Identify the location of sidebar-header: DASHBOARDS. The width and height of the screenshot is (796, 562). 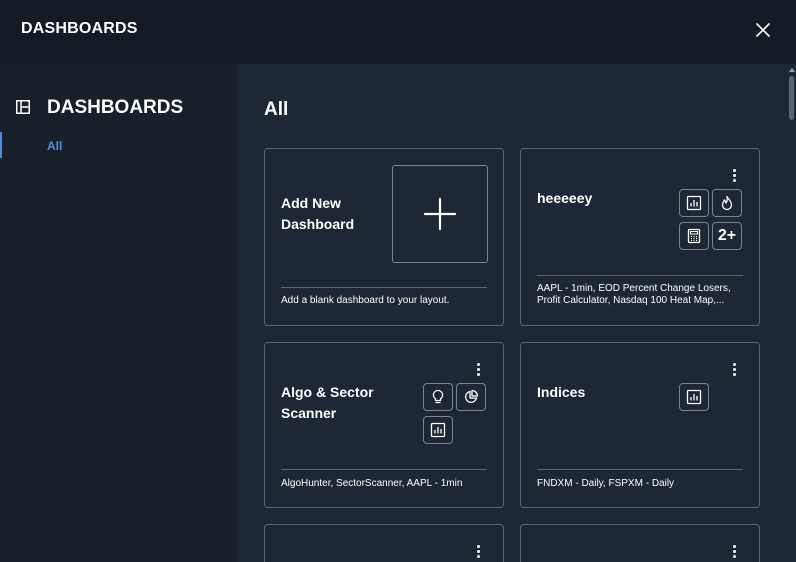
(99, 108).